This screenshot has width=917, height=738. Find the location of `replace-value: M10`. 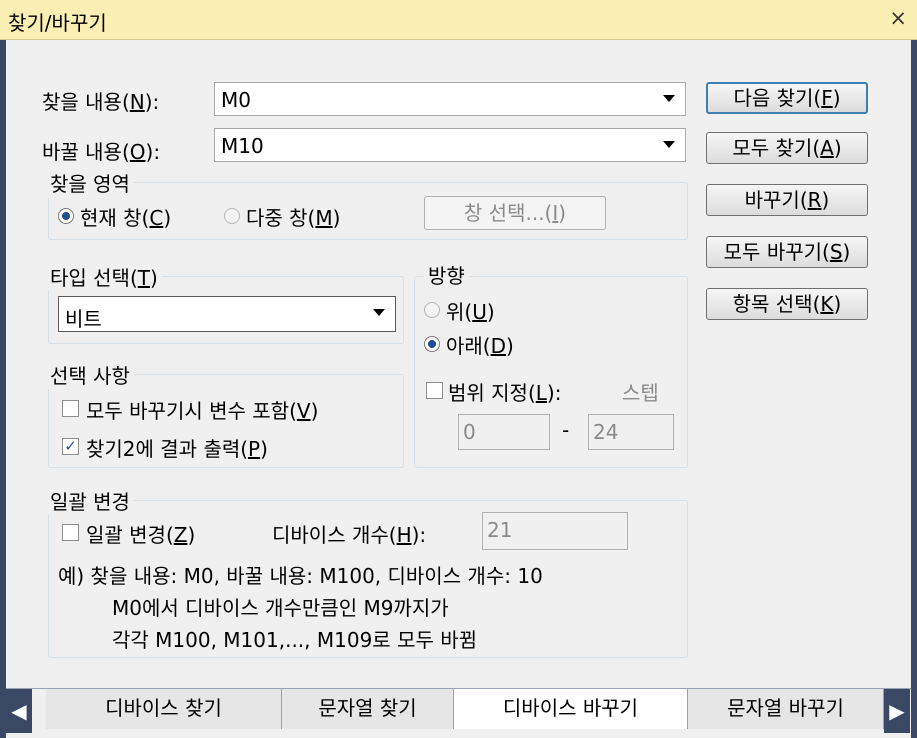

replace-value: M10 is located at coordinates (242, 146).